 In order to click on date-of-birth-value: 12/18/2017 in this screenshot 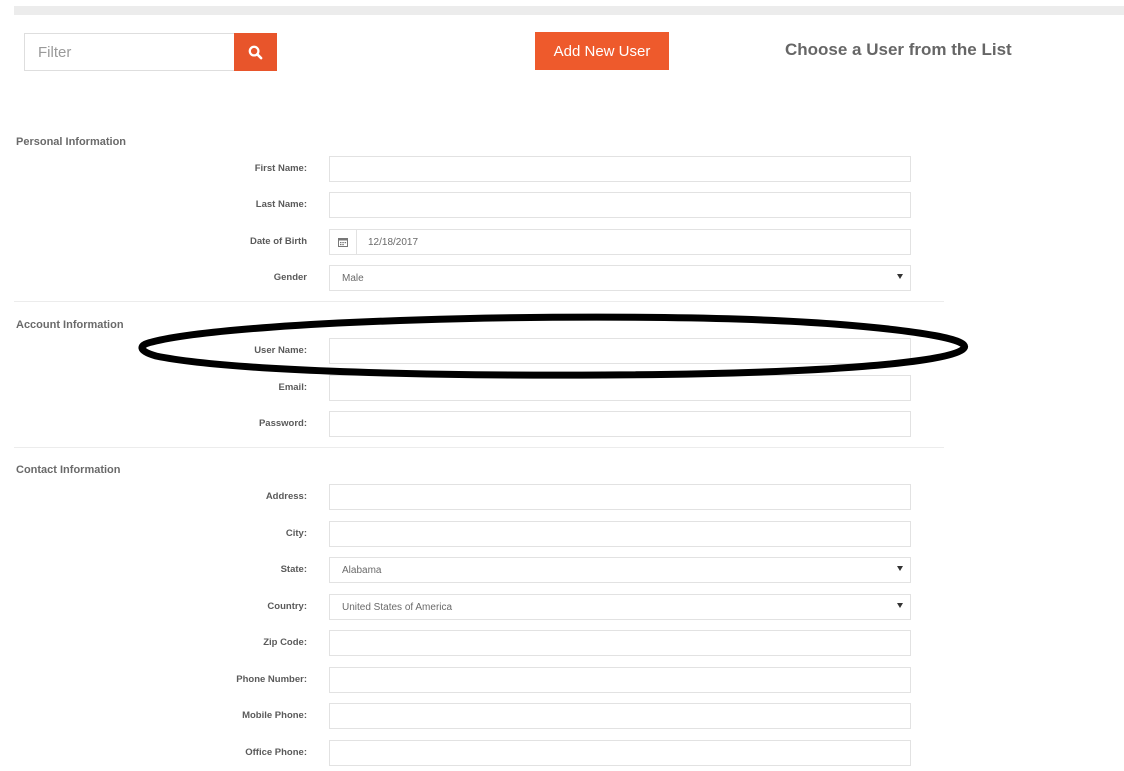, I will do `click(393, 242)`.